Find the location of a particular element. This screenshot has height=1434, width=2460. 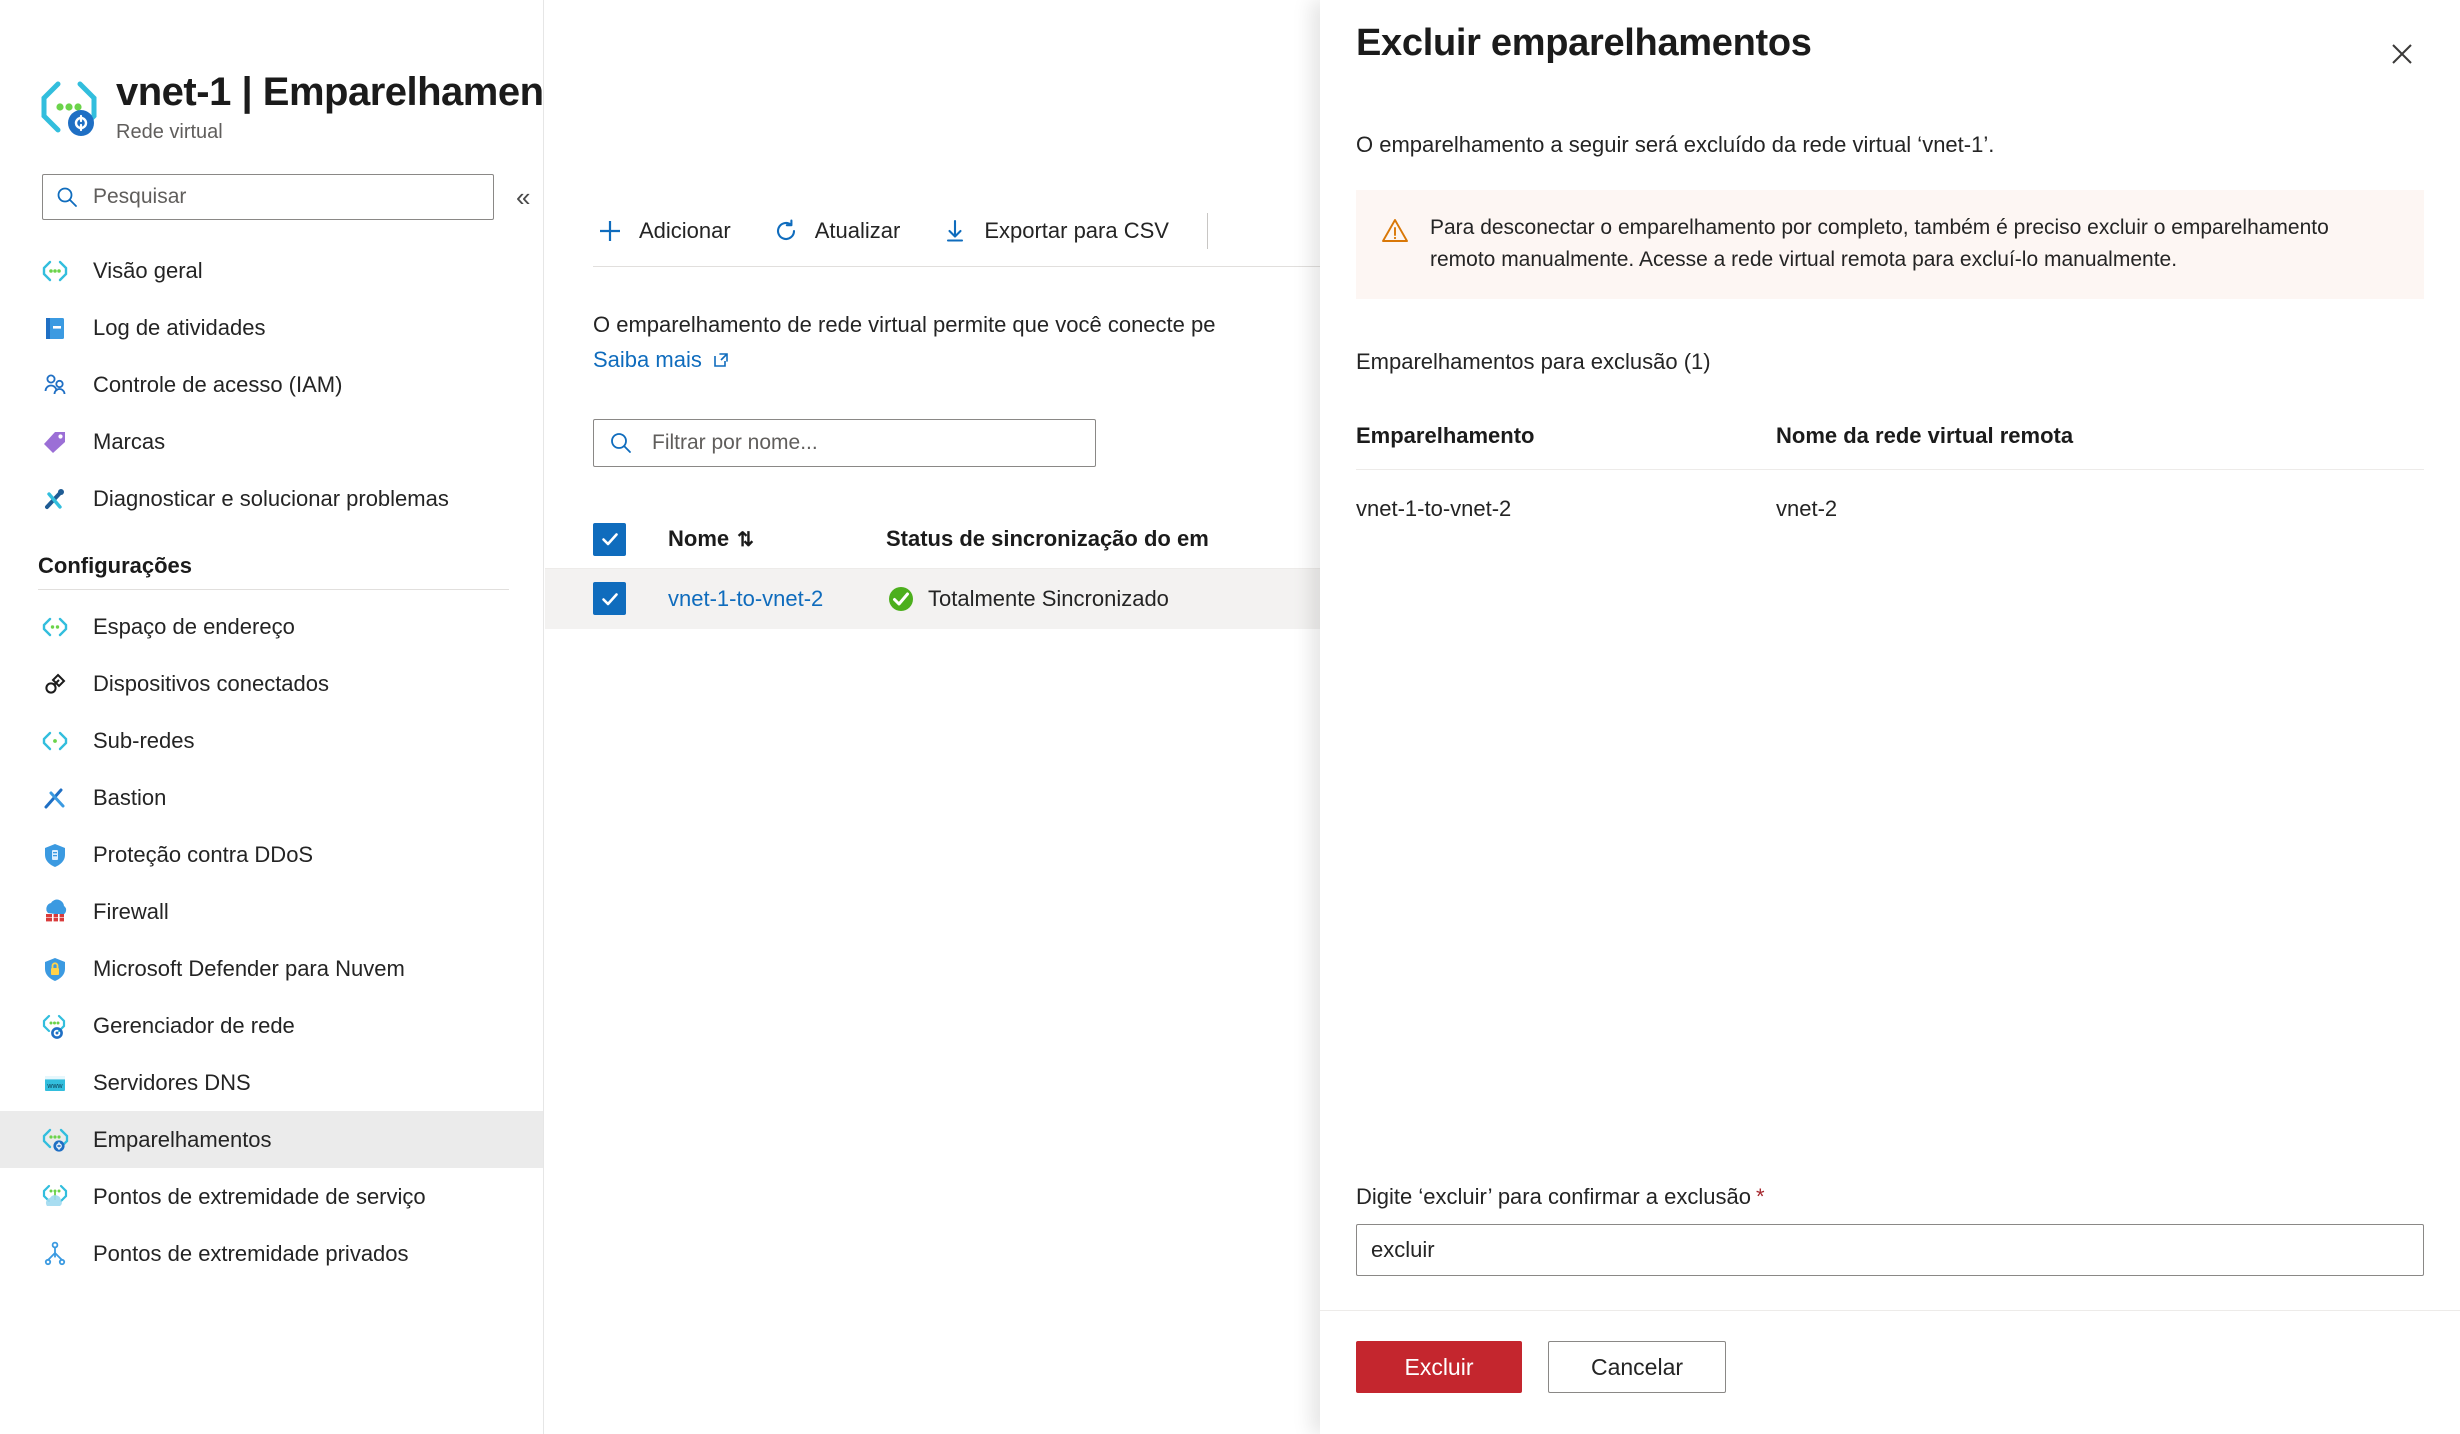

sidebar-search-placeholder: Pesquisar is located at coordinates (140, 196).